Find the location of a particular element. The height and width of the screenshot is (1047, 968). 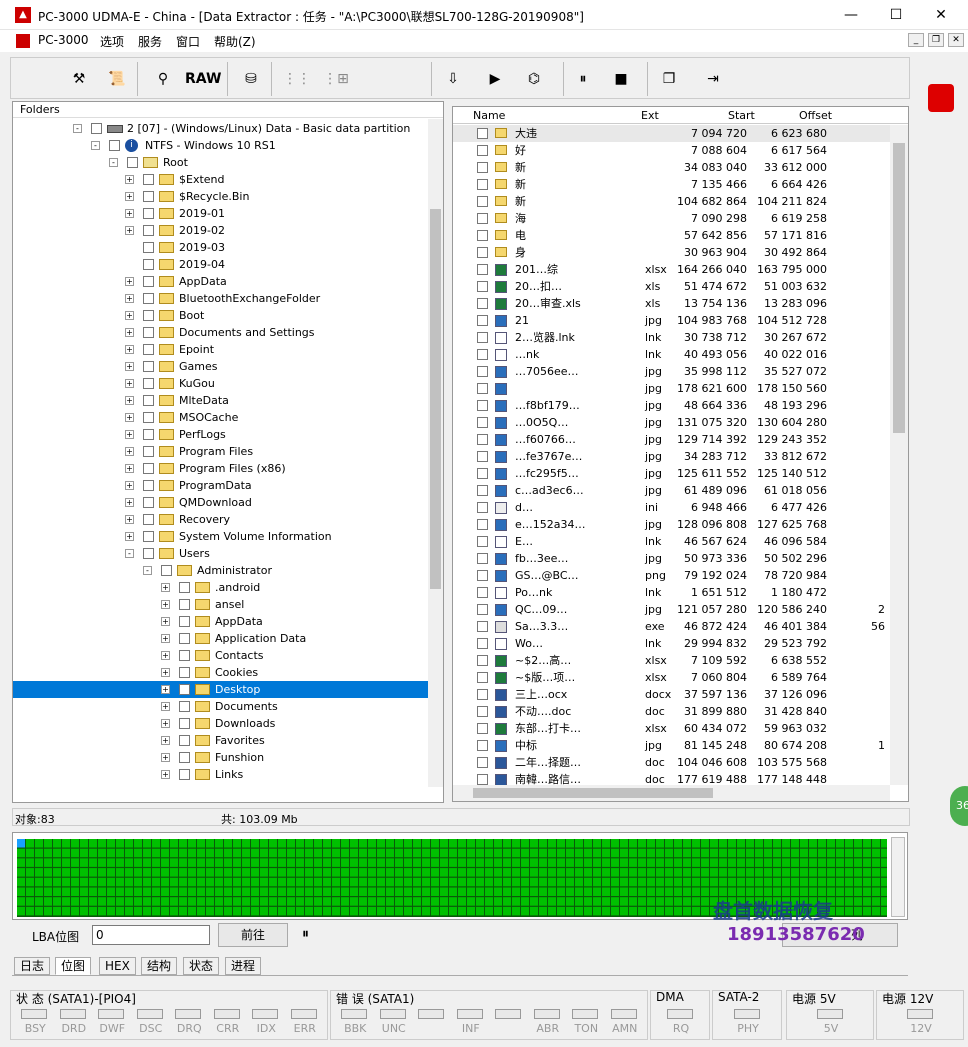

pause-icon: ⏸ is located at coordinates (583, 79).